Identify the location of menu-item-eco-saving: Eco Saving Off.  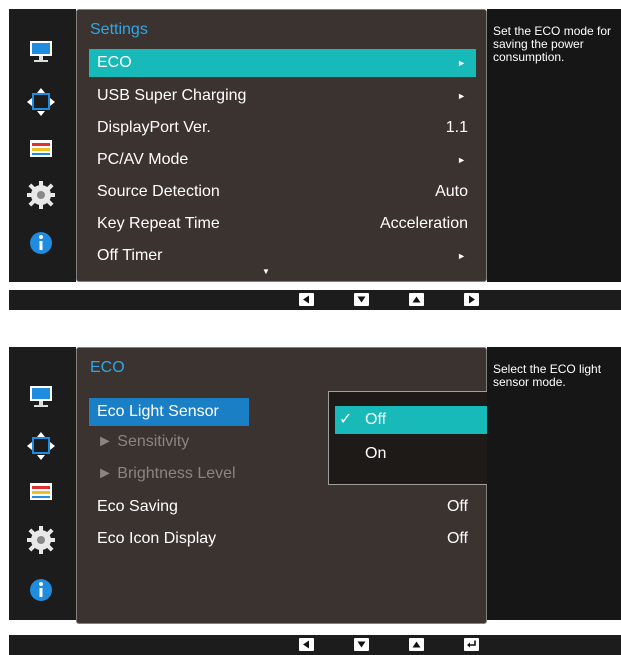
(282, 507).